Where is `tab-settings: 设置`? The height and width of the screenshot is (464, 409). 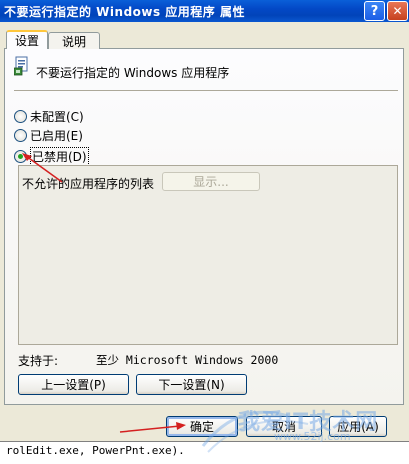
tab-settings: 设置 is located at coordinates (27, 39).